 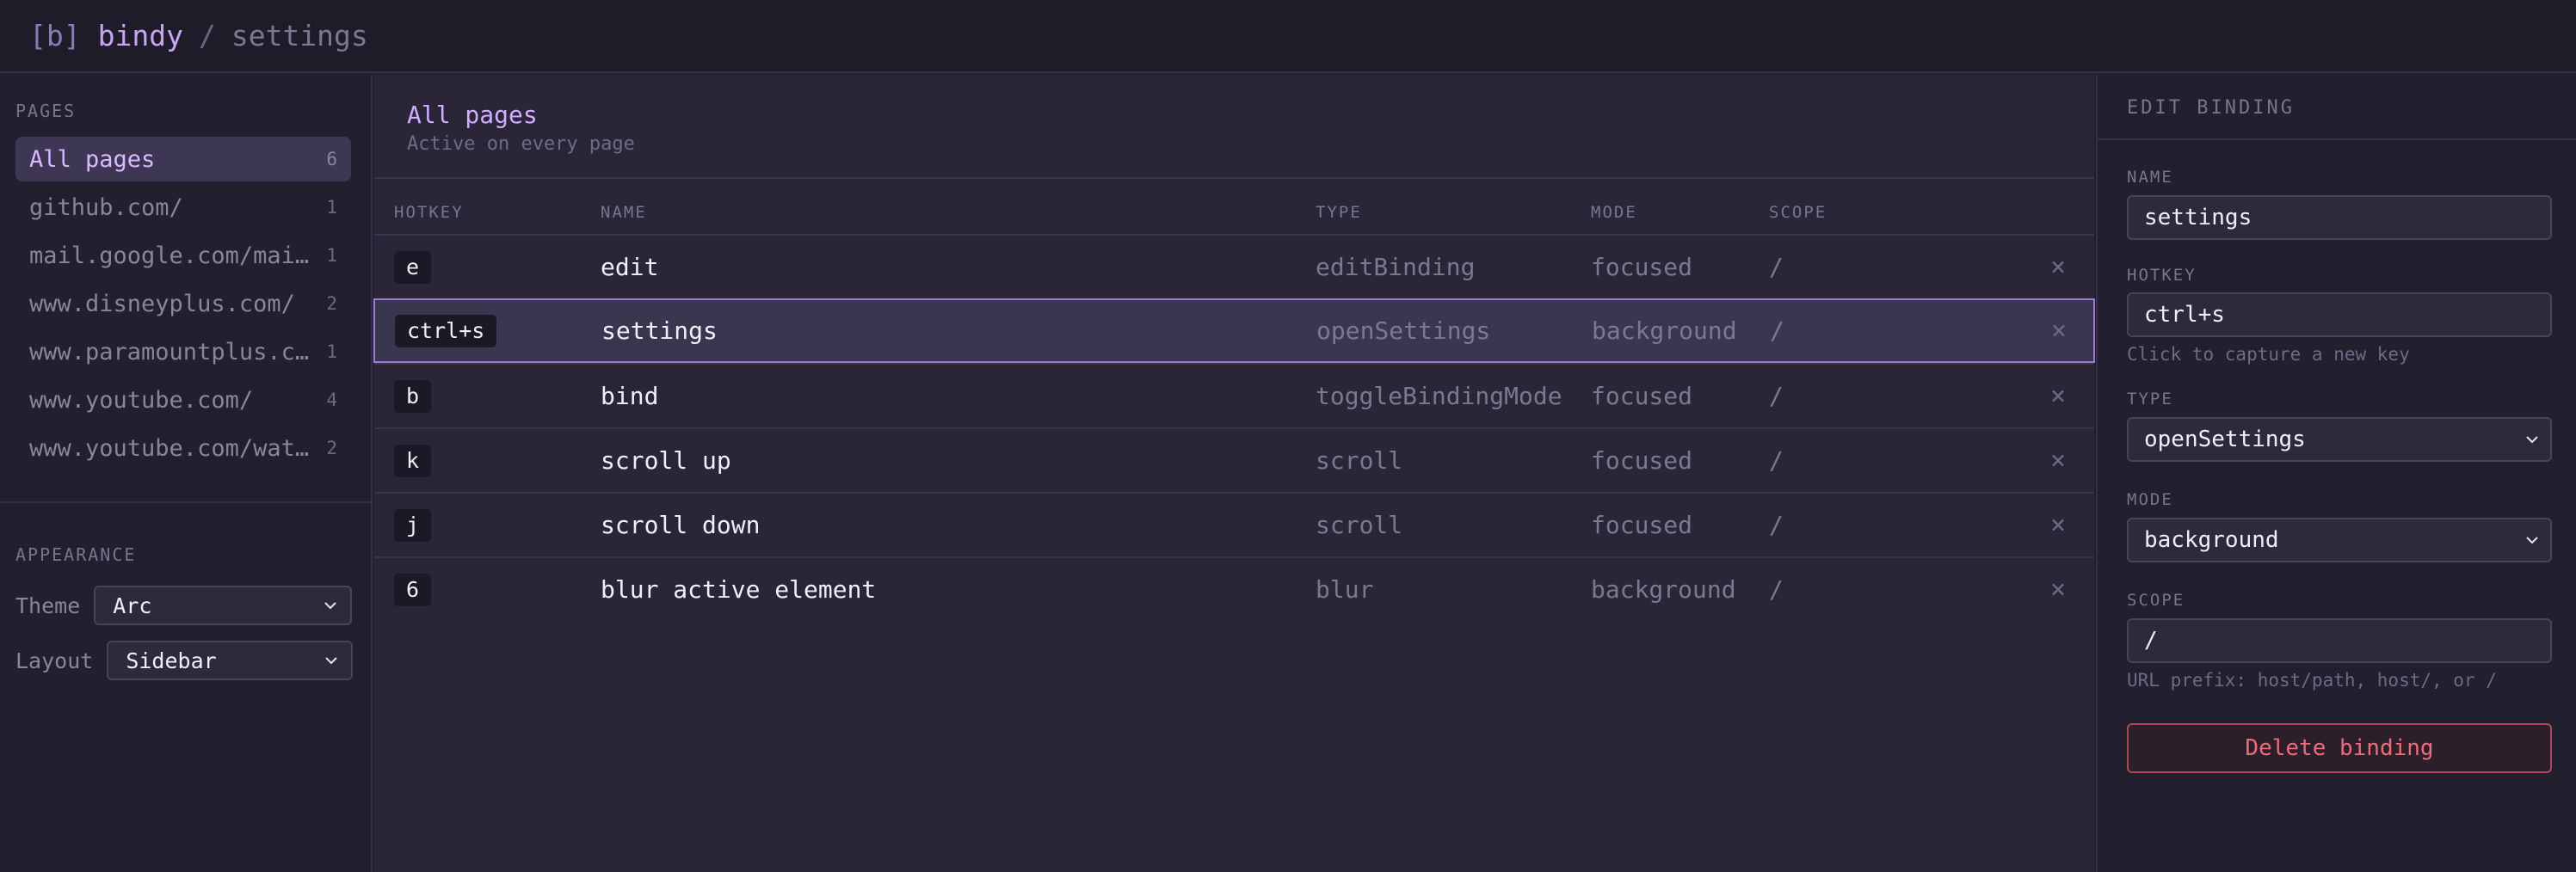 What do you see at coordinates (2198, 217) in the screenshot?
I see `name-input-value: settings` at bounding box center [2198, 217].